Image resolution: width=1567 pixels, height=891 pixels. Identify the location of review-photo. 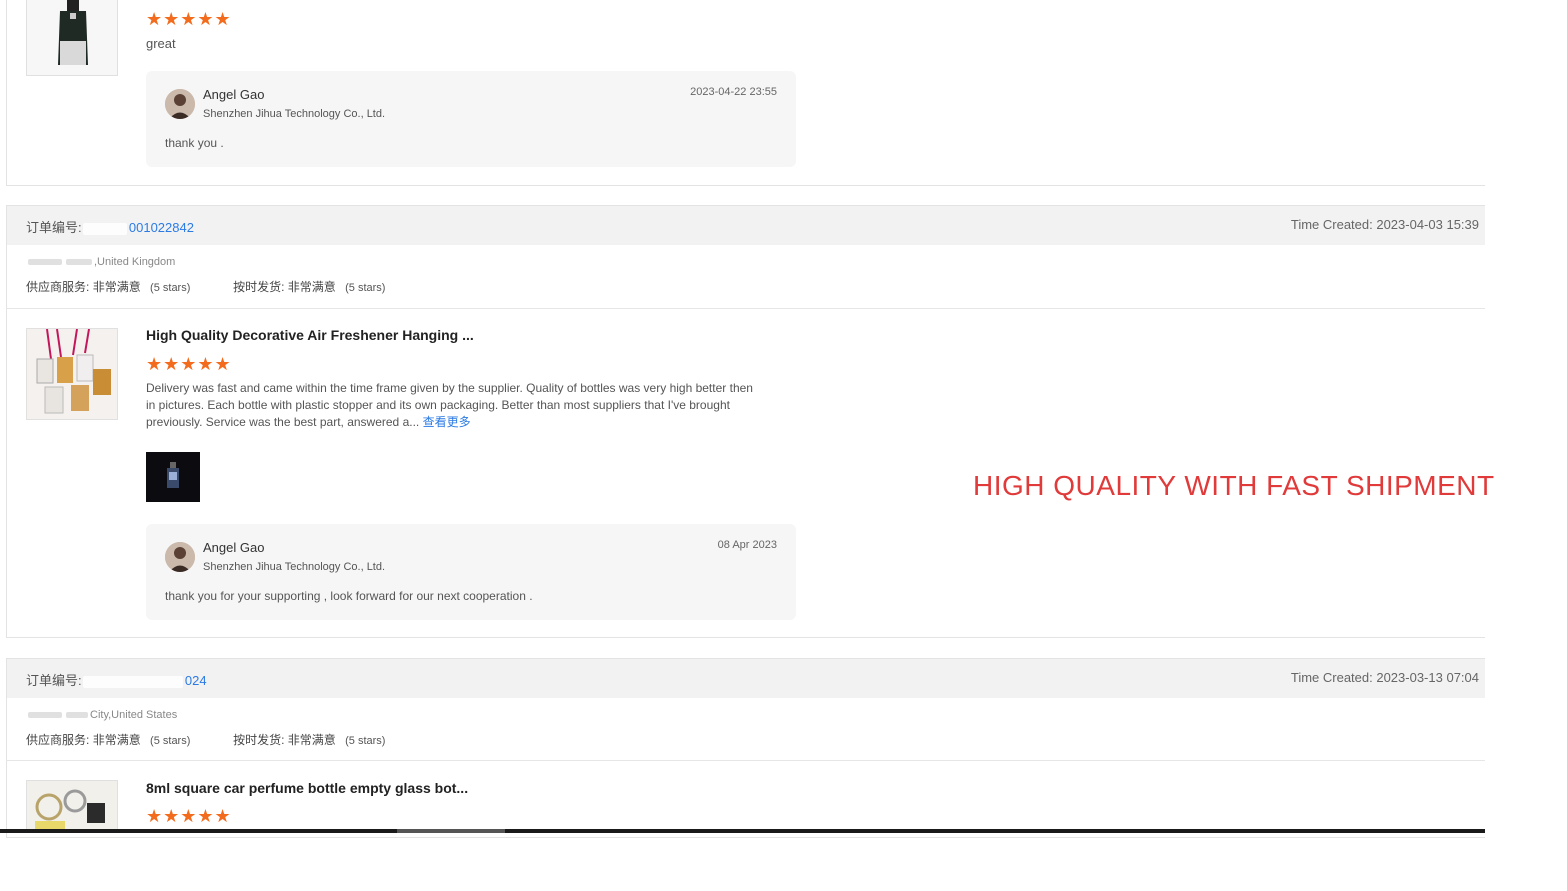
(173, 477).